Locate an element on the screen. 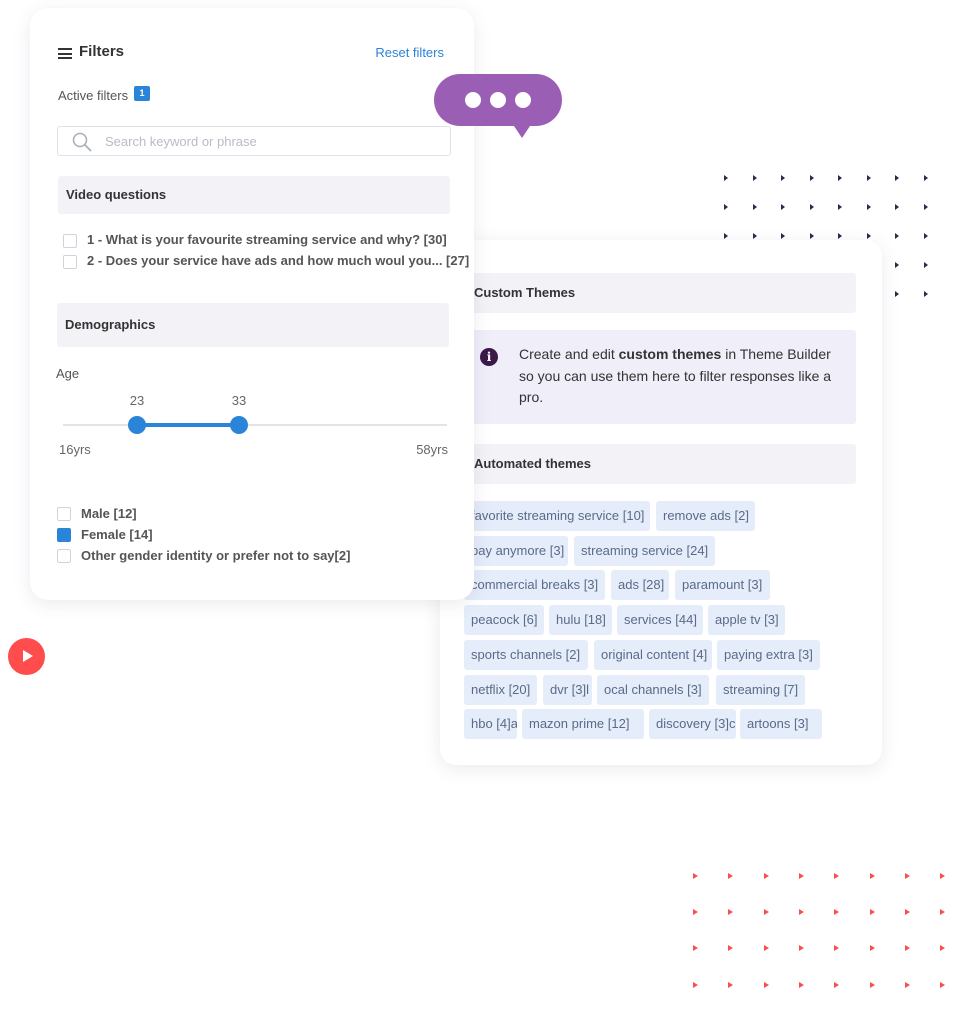  theme-tag: netflix [20] is located at coordinates (500, 690).